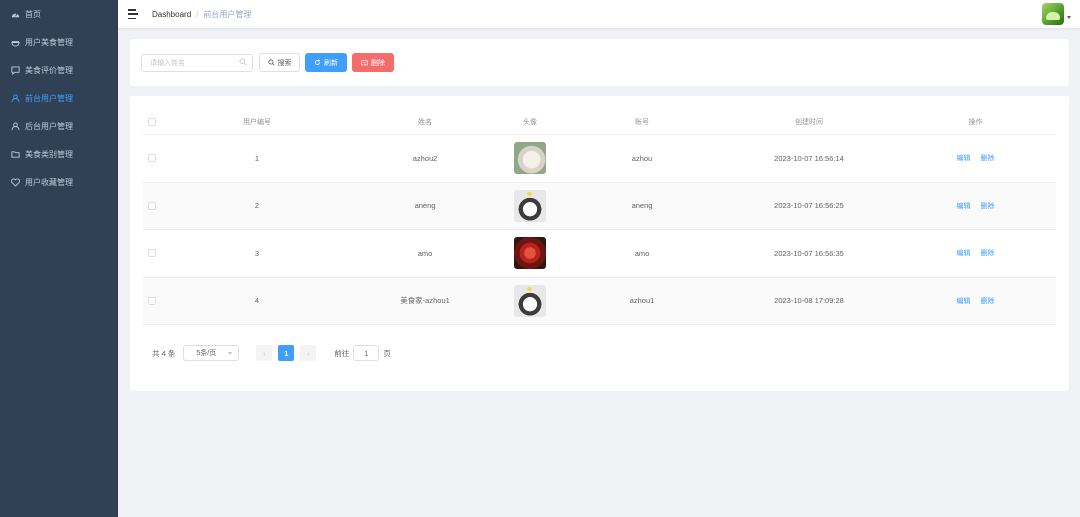 This screenshot has height=517, width=1080. I want to click on column-header-actions: 操作, so click(975, 122).